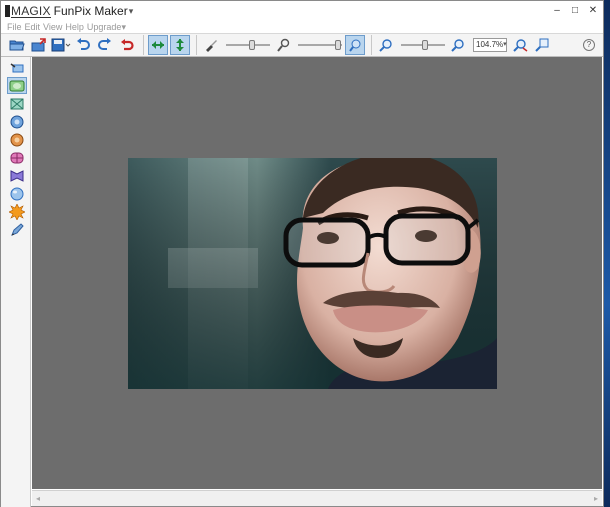 This screenshot has width=610, height=507. Describe the element at coordinates (16, 282) in the screenshot. I see `tool-sidebar` at that location.